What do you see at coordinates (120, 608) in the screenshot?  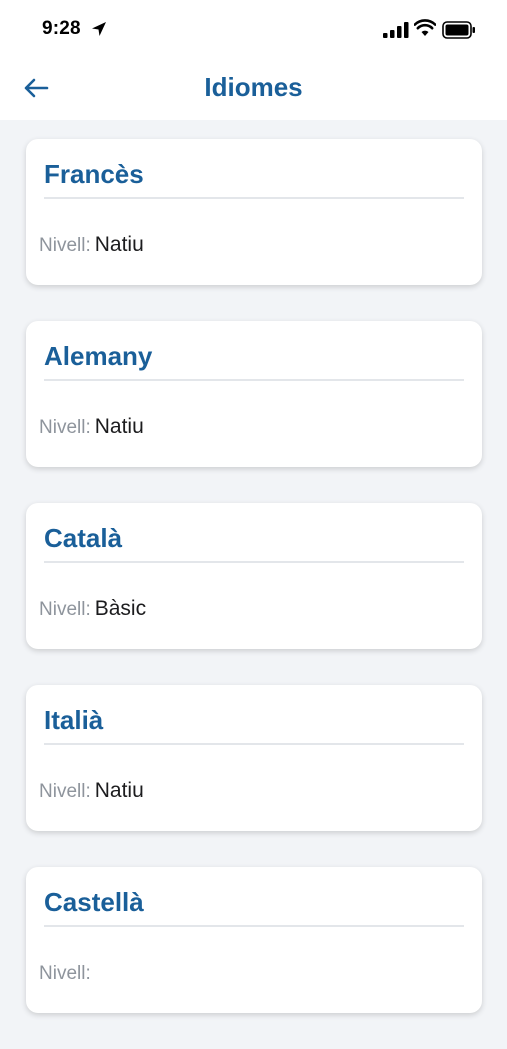 I see `level-value: Bàsic` at bounding box center [120, 608].